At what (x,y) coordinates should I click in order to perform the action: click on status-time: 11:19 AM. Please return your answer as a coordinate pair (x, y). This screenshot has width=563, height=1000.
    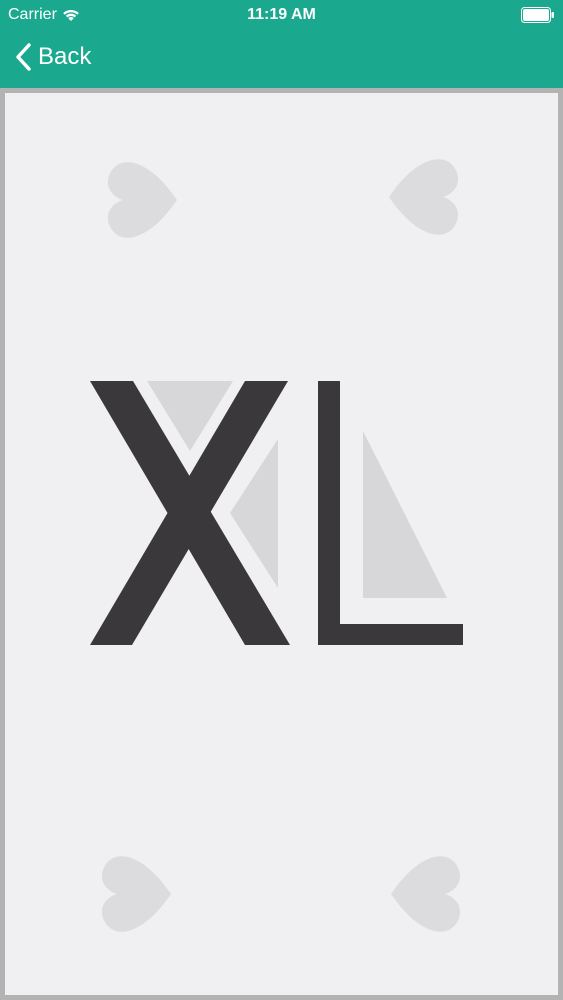
    Looking at the image, I should click on (281, 14).